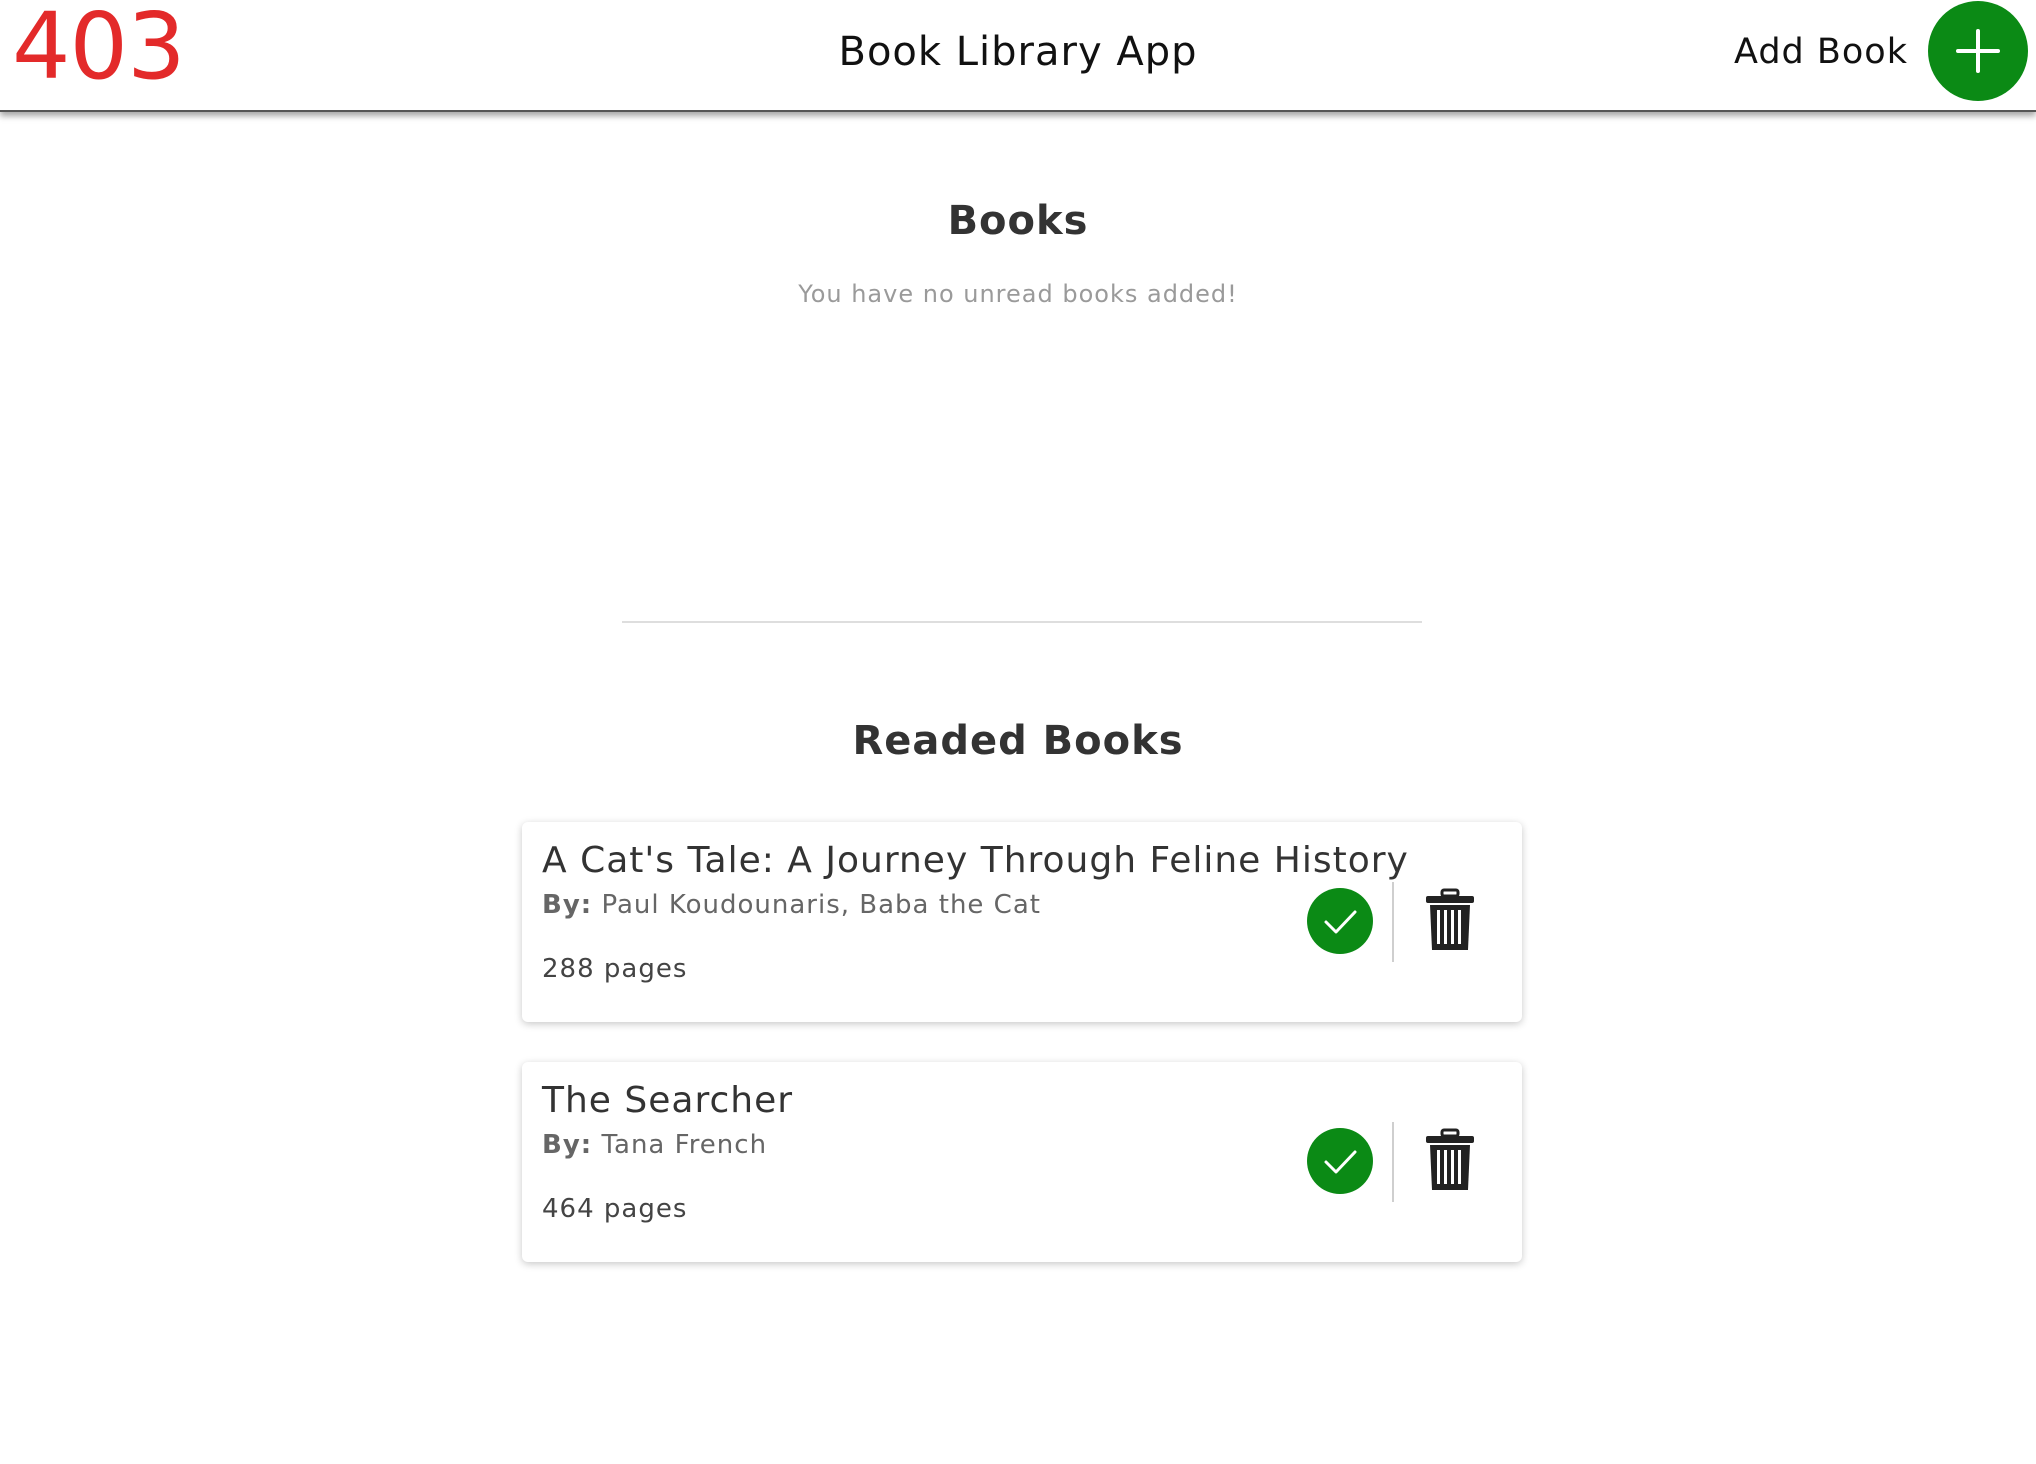 This screenshot has width=2036, height=1464. Describe the element at coordinates (1018, 52) in the screenshot. I see `app-title: Book Library App` at that location.